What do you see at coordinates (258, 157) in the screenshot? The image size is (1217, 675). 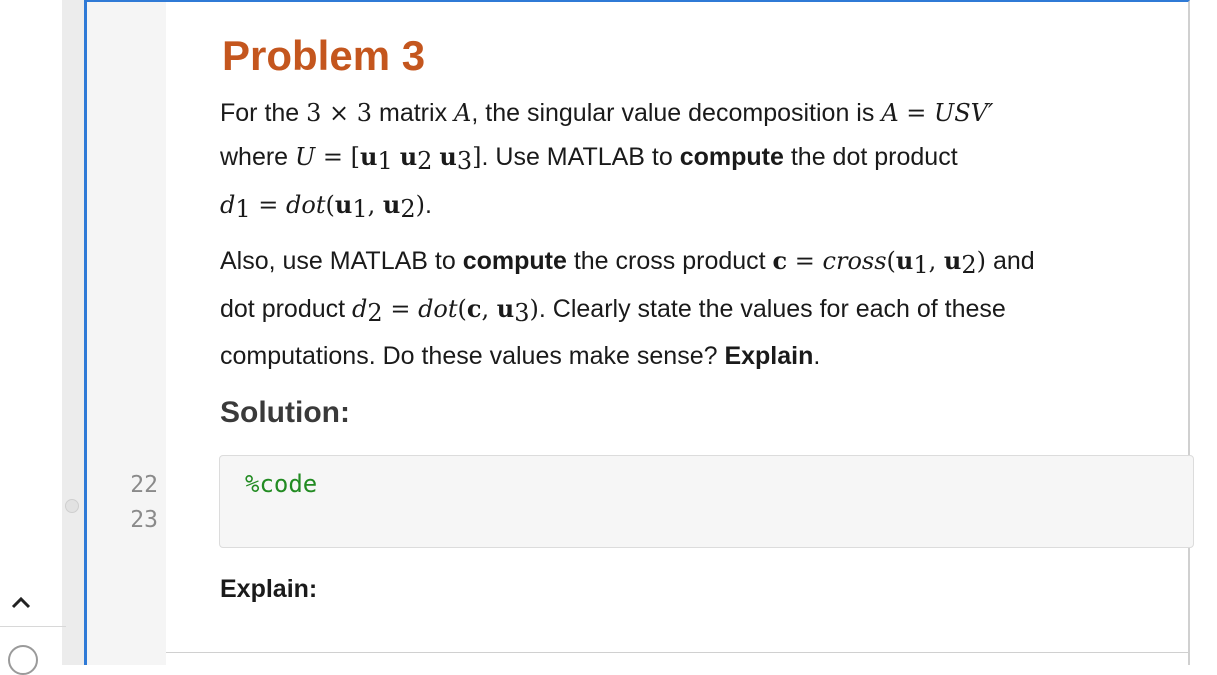 I see `text: where` at bounding box center [258, 157].